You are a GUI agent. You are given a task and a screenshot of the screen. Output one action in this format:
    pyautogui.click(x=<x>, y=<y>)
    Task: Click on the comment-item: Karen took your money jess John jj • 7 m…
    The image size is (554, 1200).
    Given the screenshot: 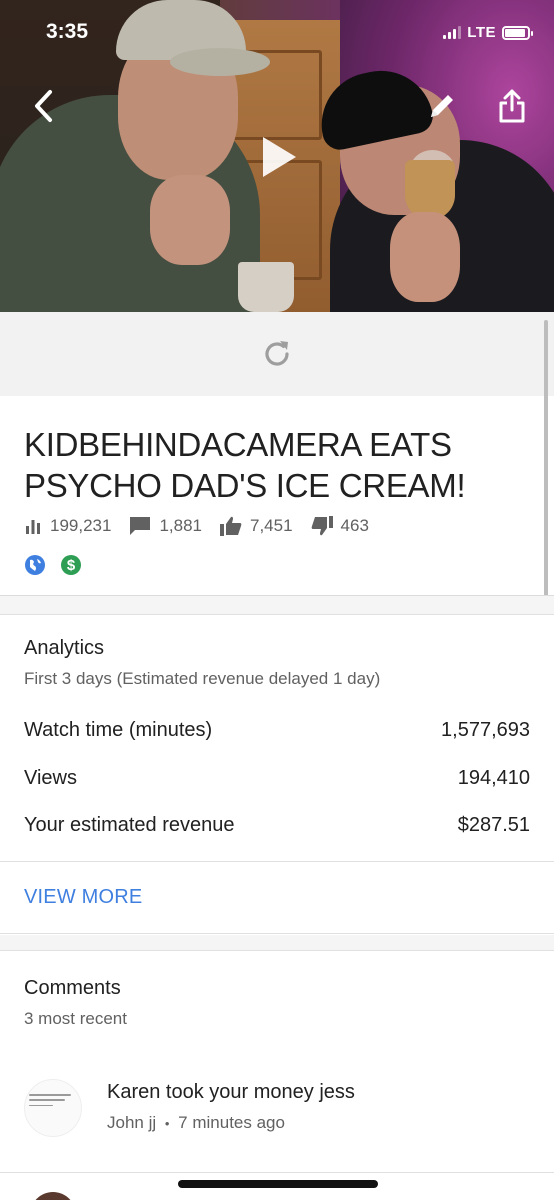 What is the action you would take?
    pyautogui.click(x=277, y=1122)
    